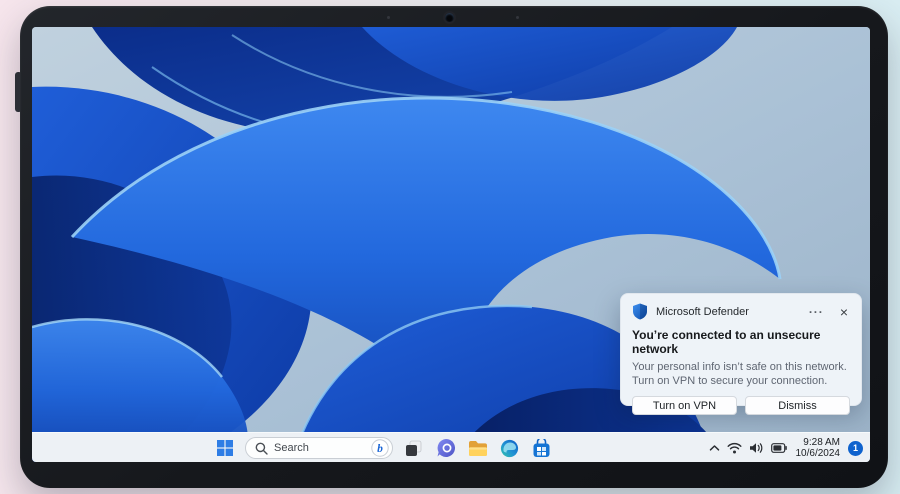 This screenshot has width=900, height=494. I want to click on bing-copilot-icon: b, so click(380, 448).